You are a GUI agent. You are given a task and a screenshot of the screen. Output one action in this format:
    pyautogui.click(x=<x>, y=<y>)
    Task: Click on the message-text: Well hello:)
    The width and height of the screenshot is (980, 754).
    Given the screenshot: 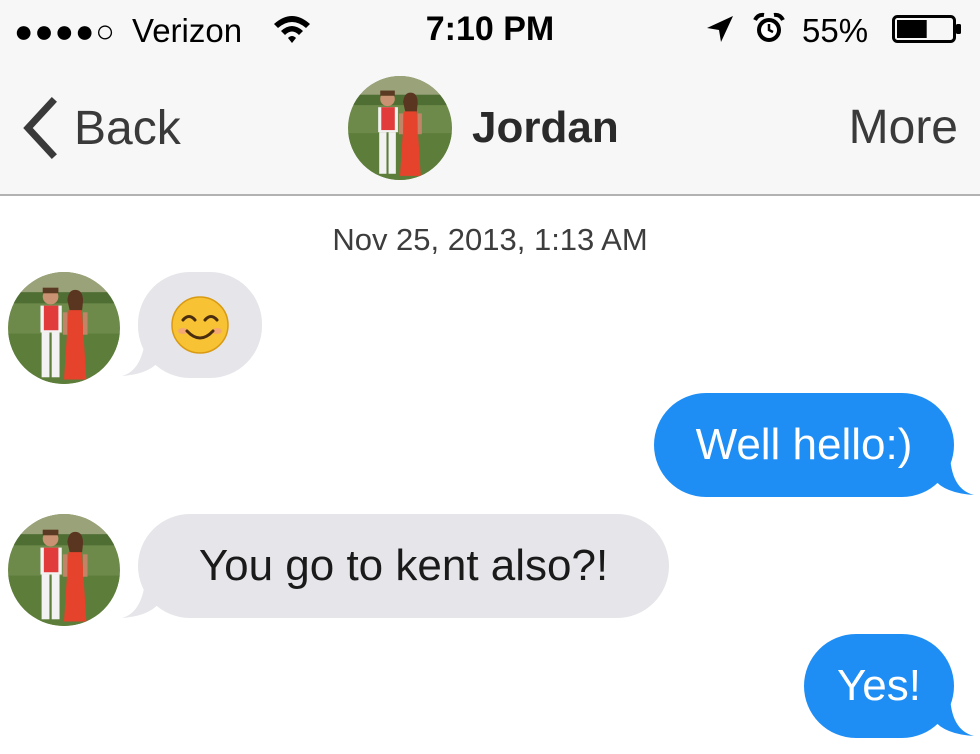 What is the action you would take?
    pyautogui.click(x=804, y=444)
    